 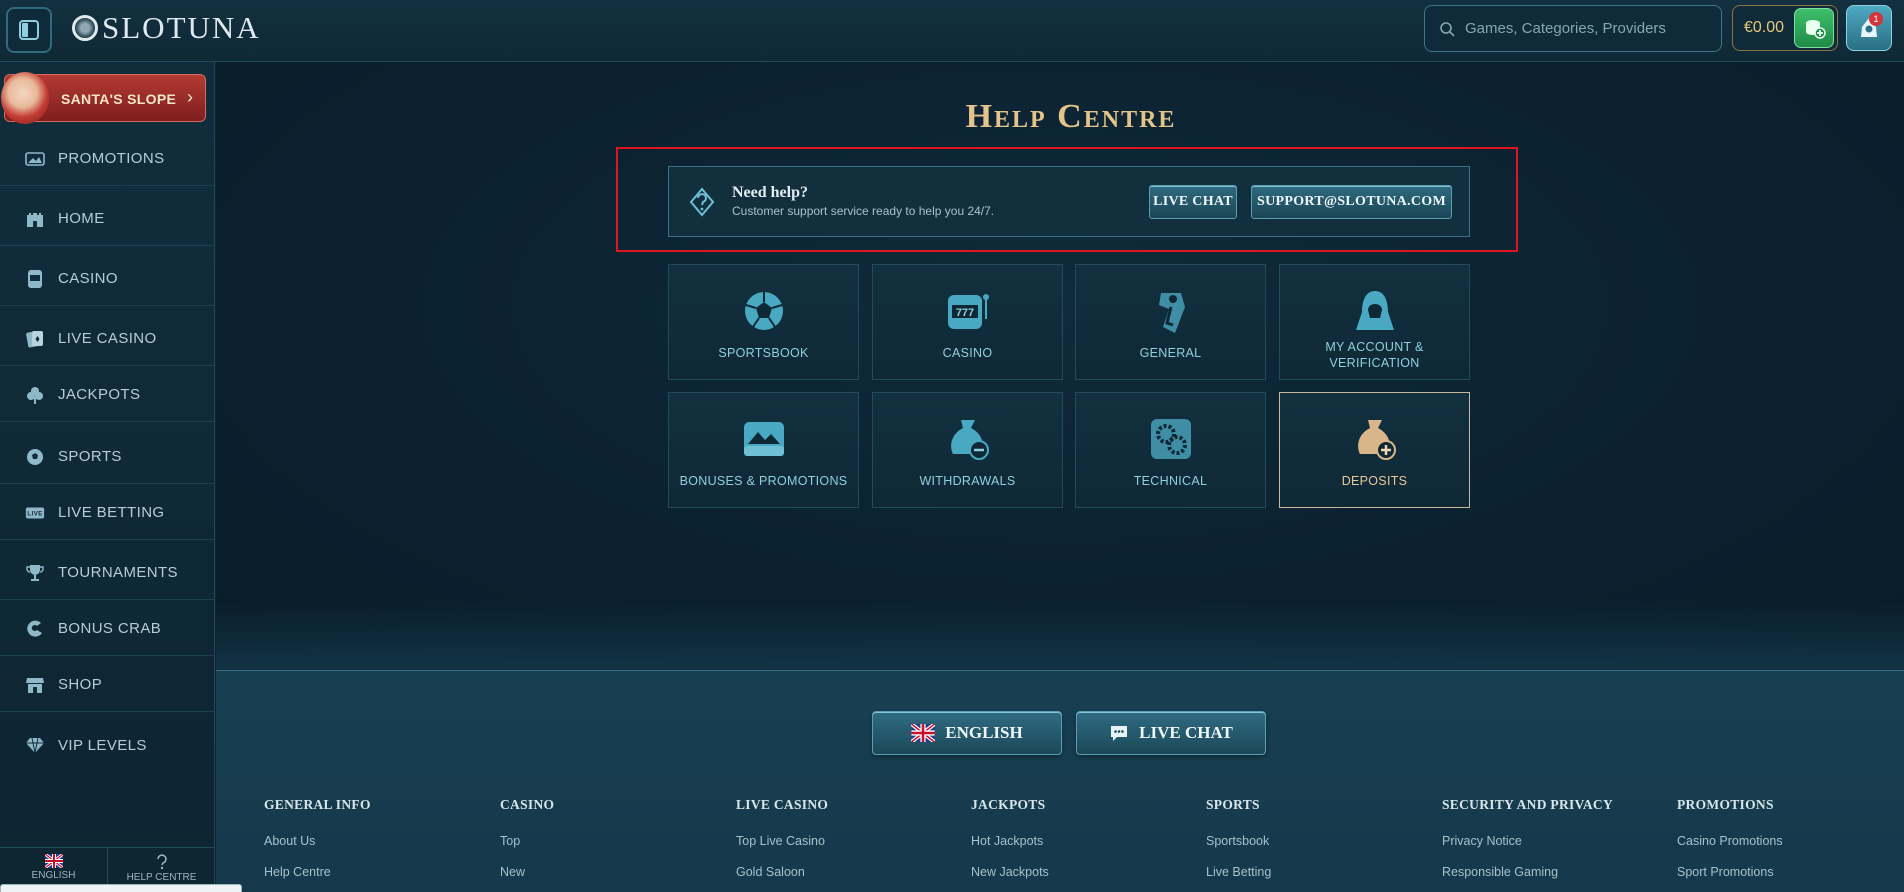 What do you see at coordinates (967, 450) in the screenshot?
I see `category-withdrawals: WITHDRAWALS` at bounding box center [967, 450].